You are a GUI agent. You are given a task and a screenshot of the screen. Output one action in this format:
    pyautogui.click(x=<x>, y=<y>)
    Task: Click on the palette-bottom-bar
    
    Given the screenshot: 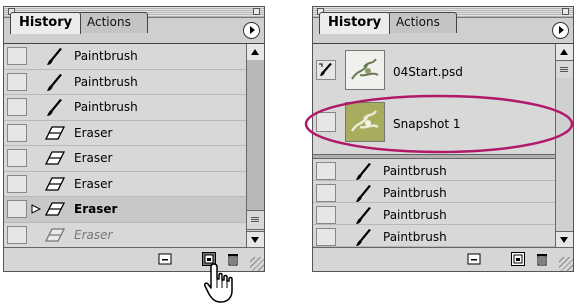 What is the action you would take?
    pyautogui.click(x=443, y=259)
    